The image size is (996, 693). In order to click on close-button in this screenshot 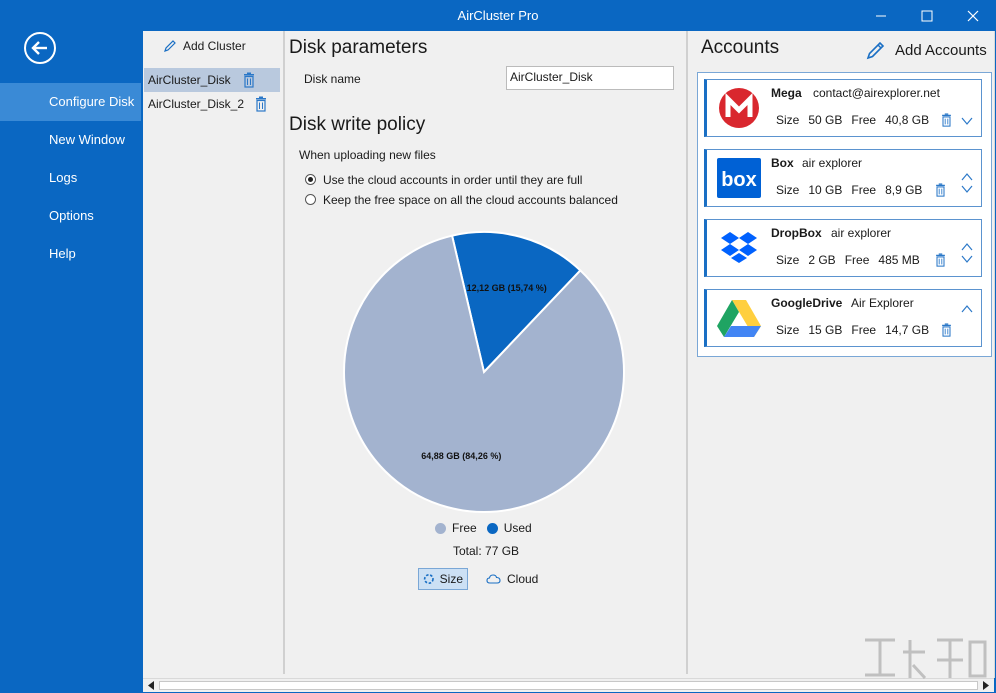, I will do `click(973, 15)`.